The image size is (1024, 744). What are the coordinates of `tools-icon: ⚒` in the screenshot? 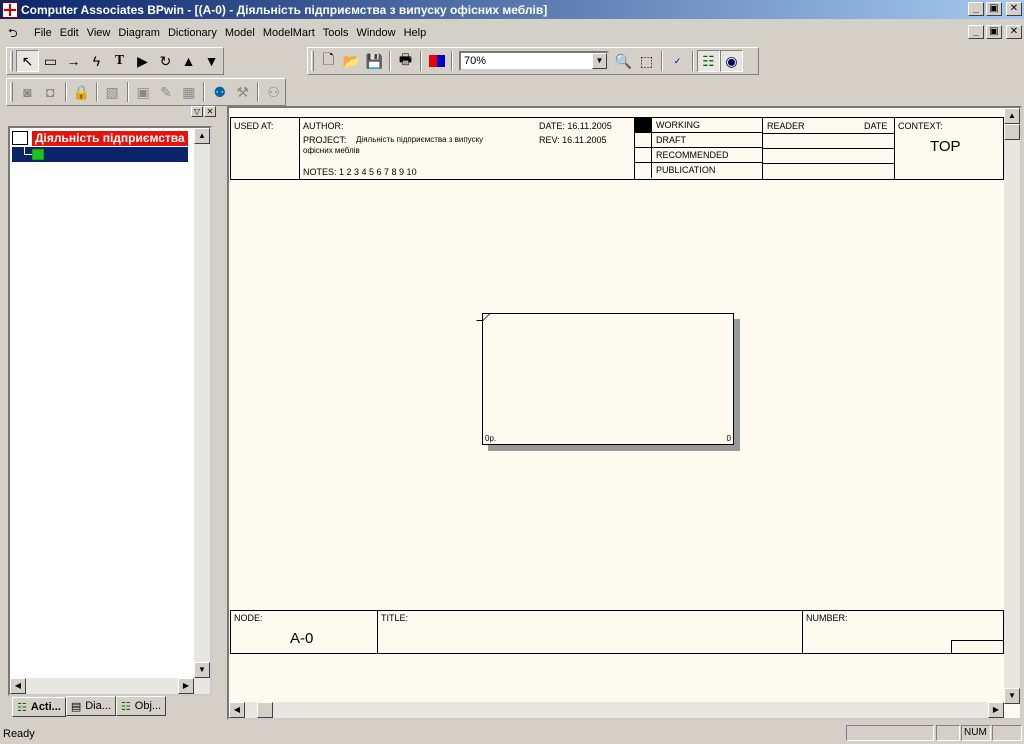 It's located at (242, 92).